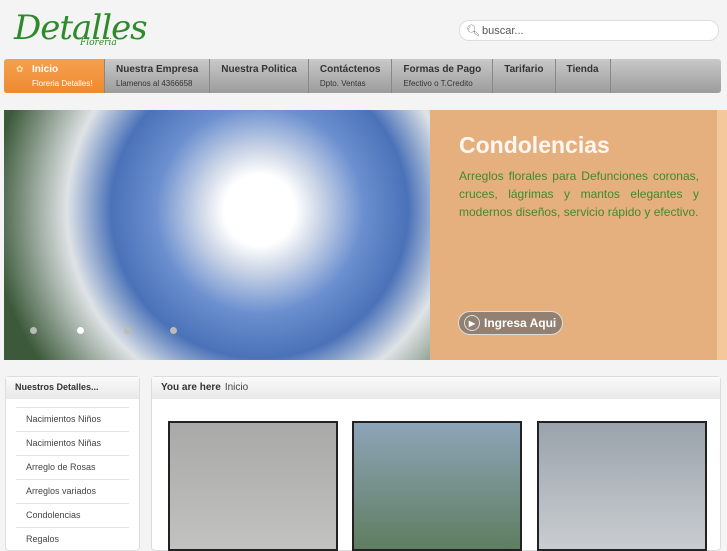  I want to click on sidebar-item: Arreglos variados, so click(72, 491).